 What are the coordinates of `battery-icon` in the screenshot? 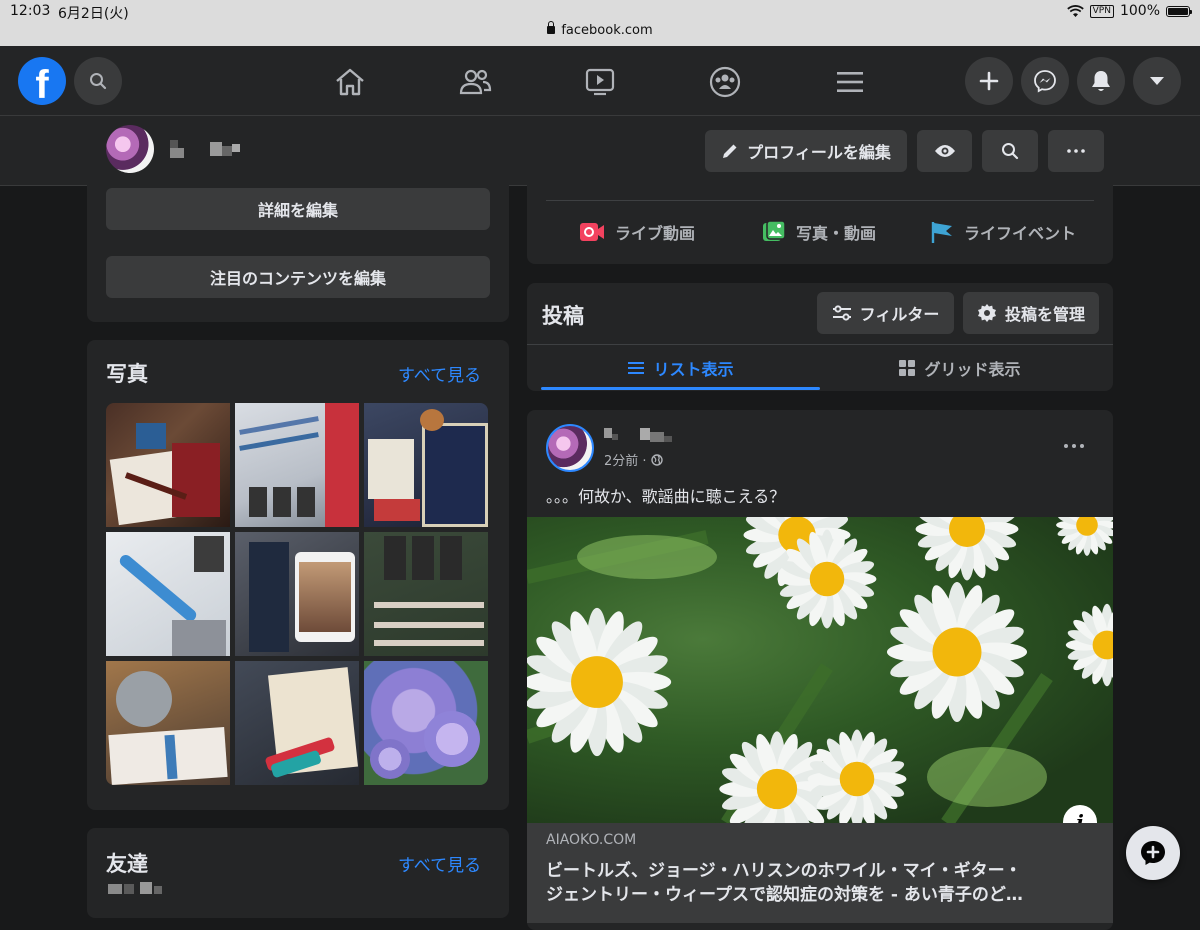 It's located at (1179, 11).